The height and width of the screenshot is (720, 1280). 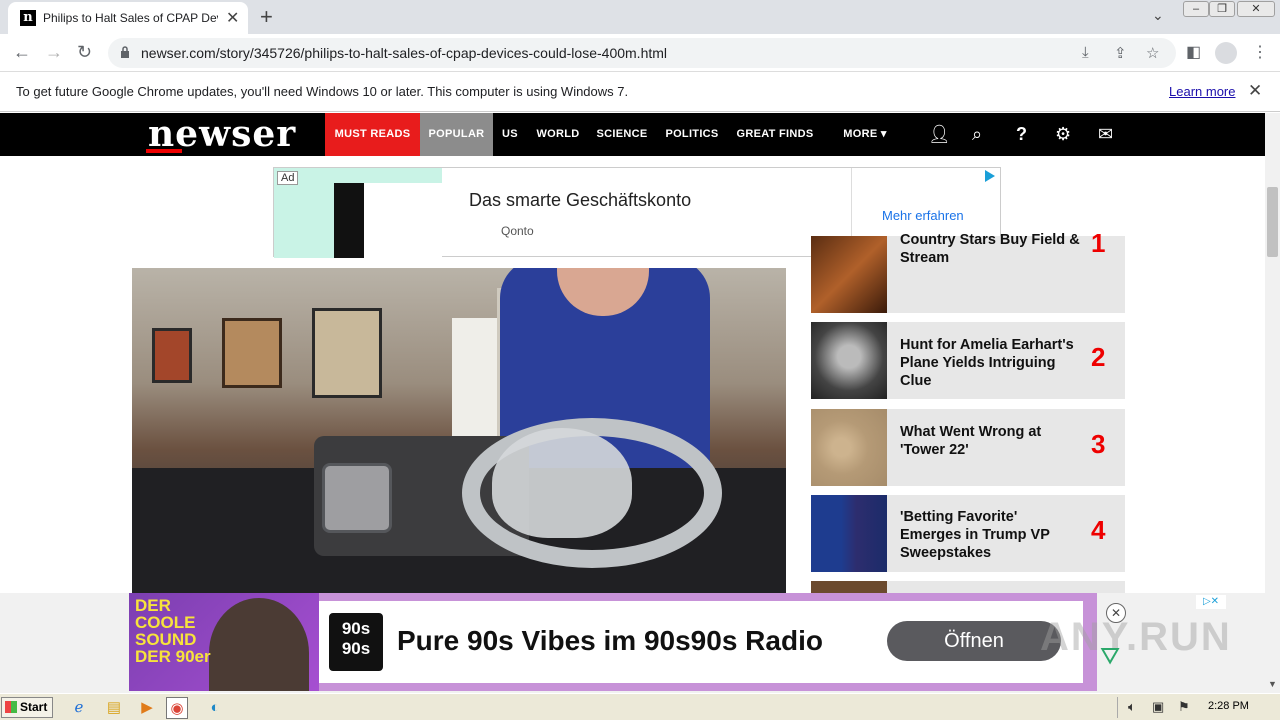 What do you see at coordinates (1260, 52) in the screenshot?
I see `menu-kebab-icon: ⋮` at bounding box center [1260, 52].